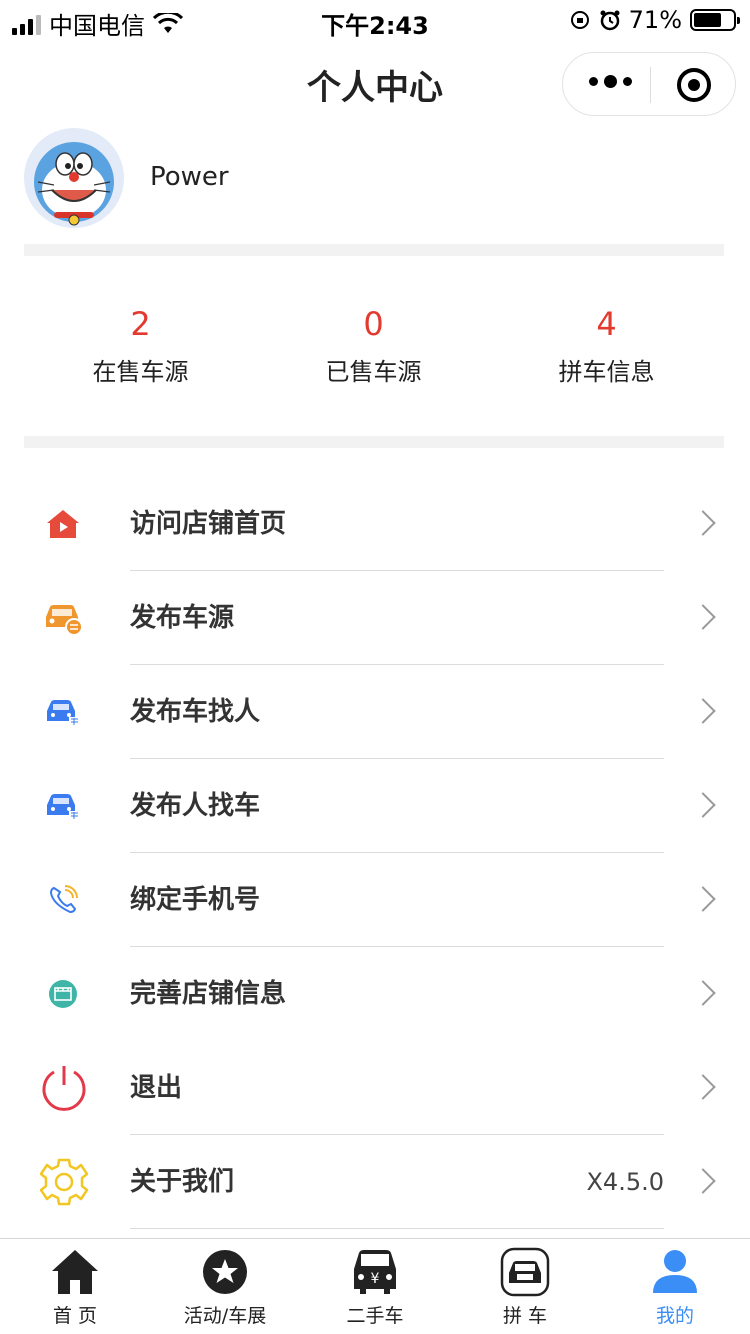  Describe the element at coordinates (140, 343) in the screenshot. I see `stat-on-sale: 2 在售车源` at that location.